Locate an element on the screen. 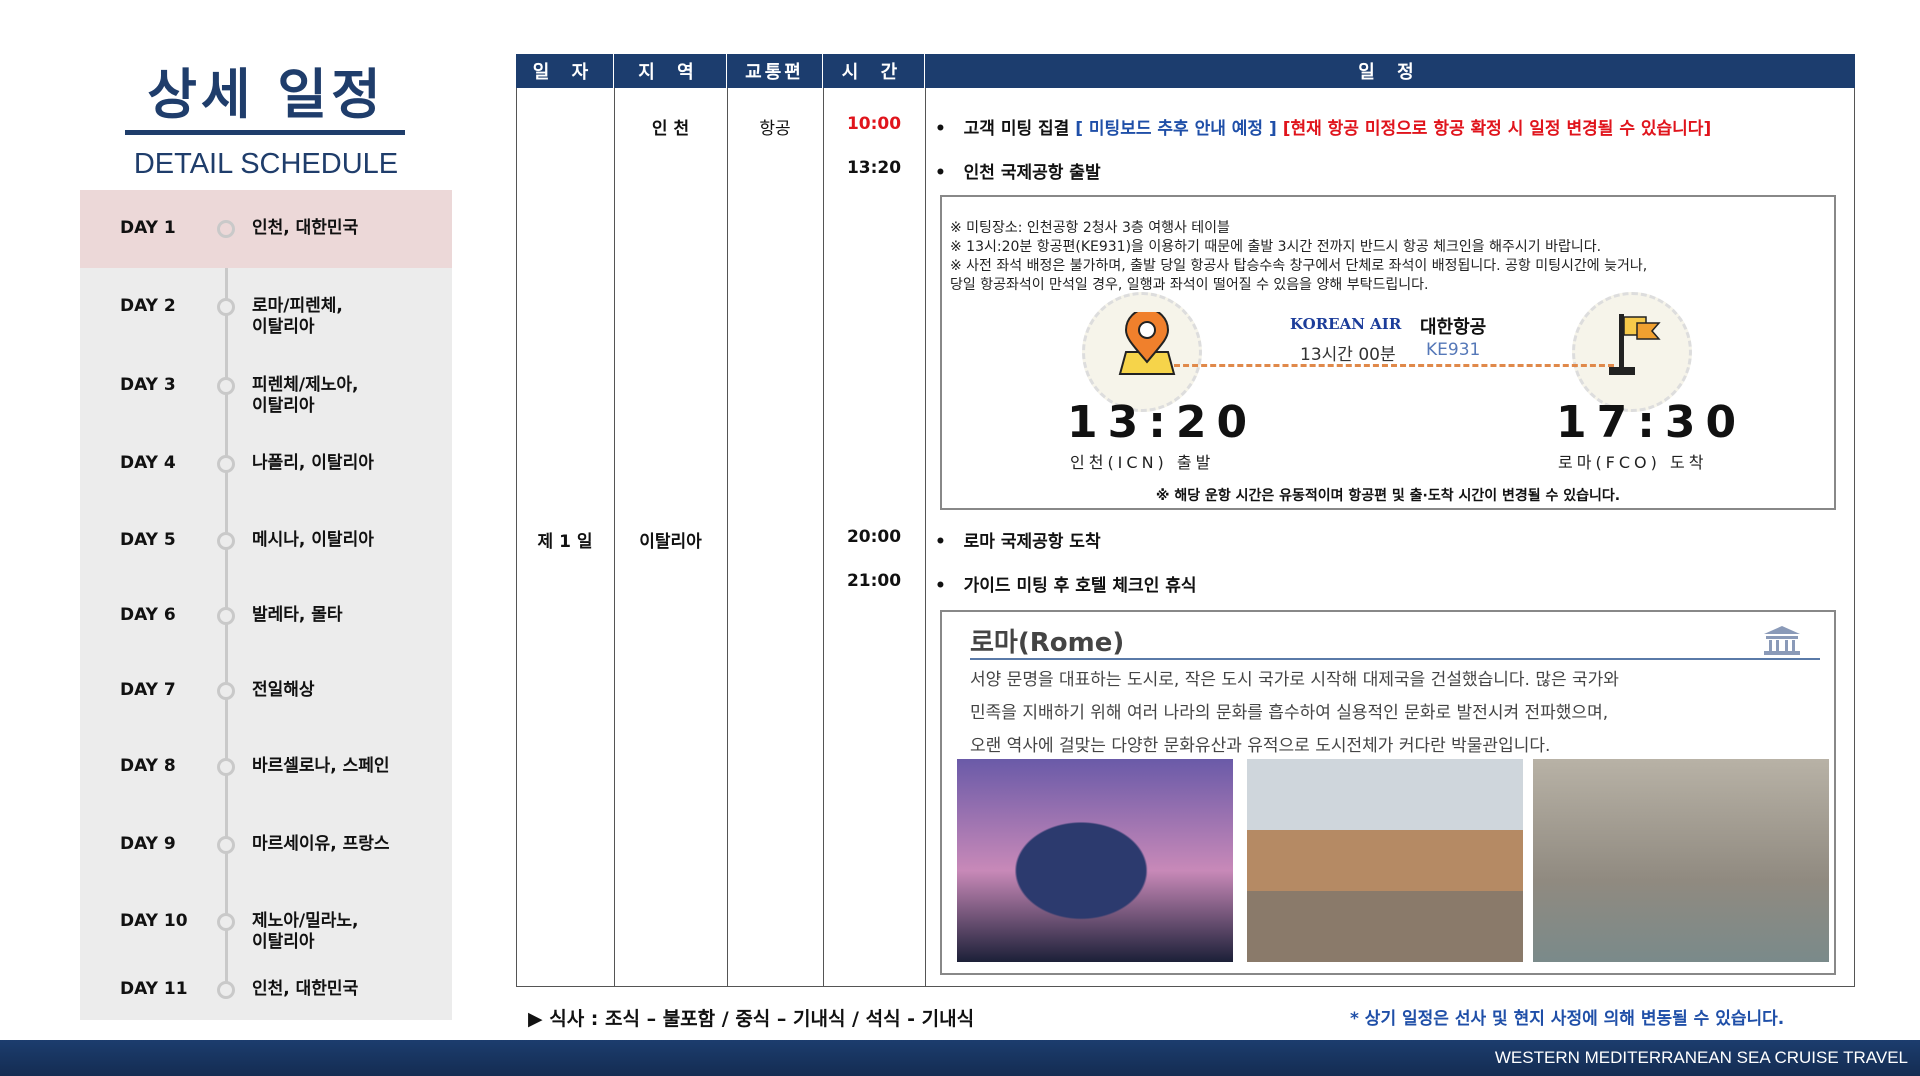 Image resolution: width=1920 pixels, height=1076 pixels. arrival-place: 로마(FCO) 도착 is located at coordinates (1633, 462).